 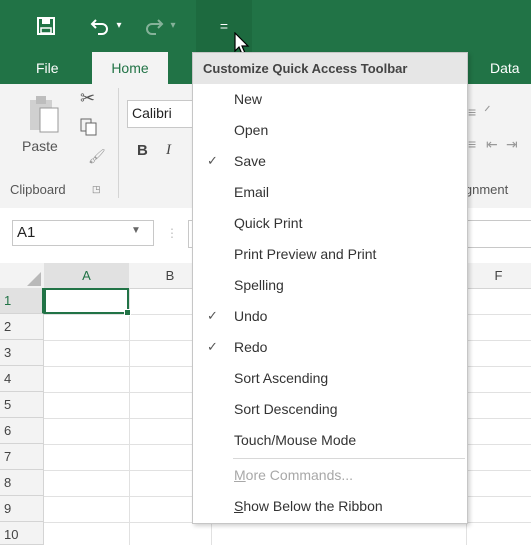 What do you see at coordinates (100, 26) in the screenshot?
I see `undo-icon` at bounding box center [100, 26].